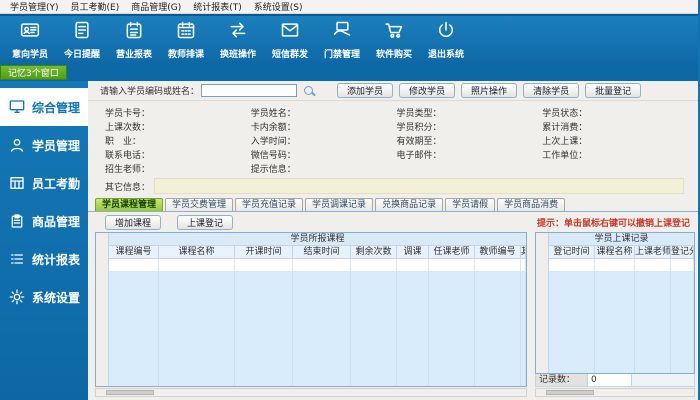  Describe the element at coordinates (572, 252) in the screenshot. I see `column-header-register-time: 登记时间` at that location.